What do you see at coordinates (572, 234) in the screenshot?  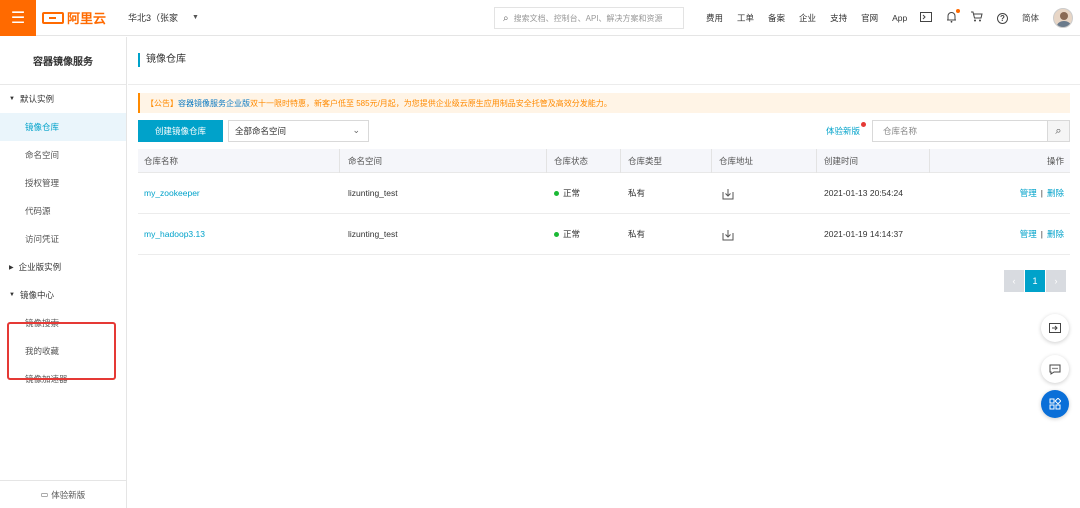 I see `repo-status-text: 正常` at bounding box center [572, 234].